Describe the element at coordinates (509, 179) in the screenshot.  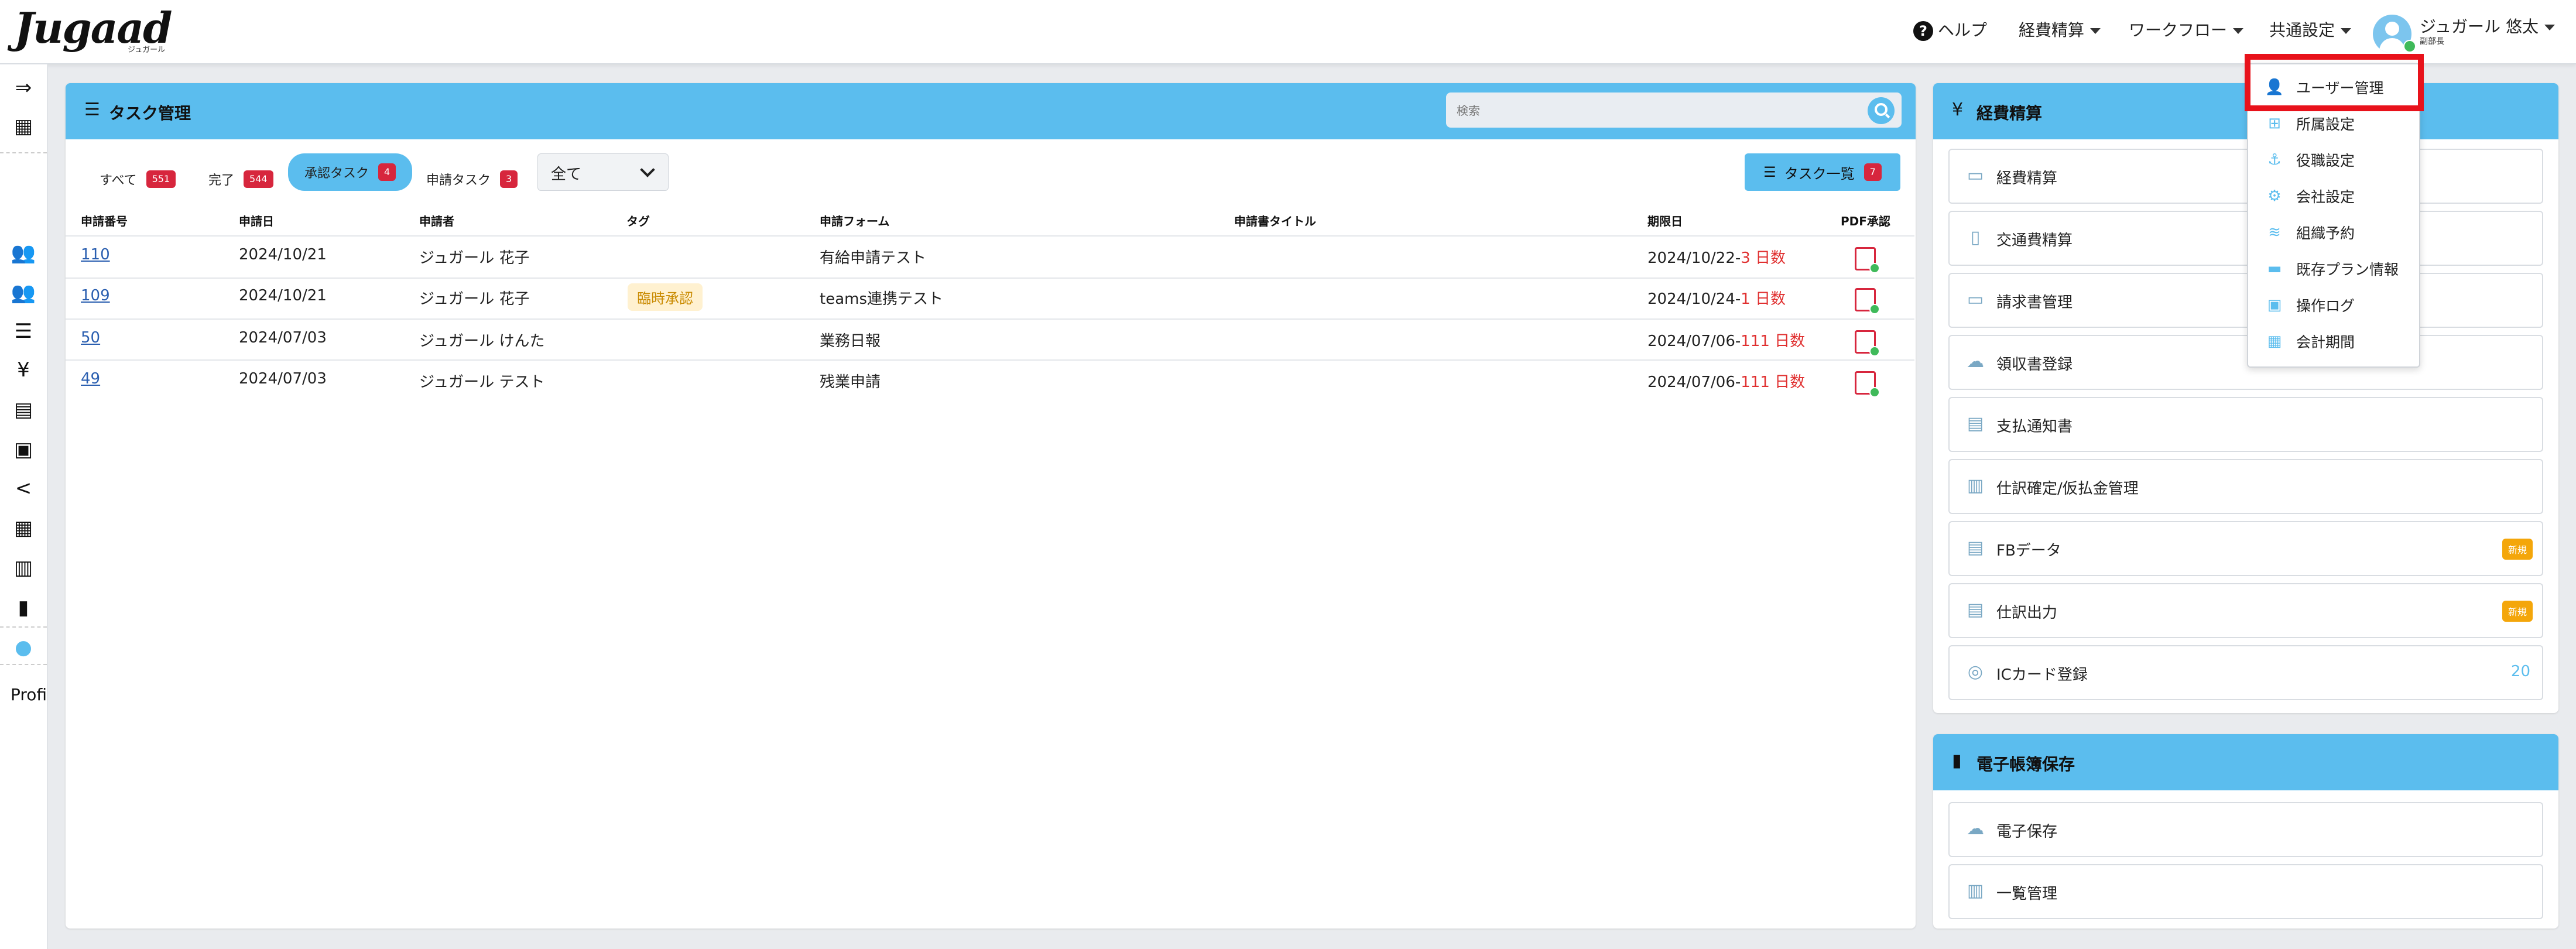
I see `count-badge: 3` at that location.